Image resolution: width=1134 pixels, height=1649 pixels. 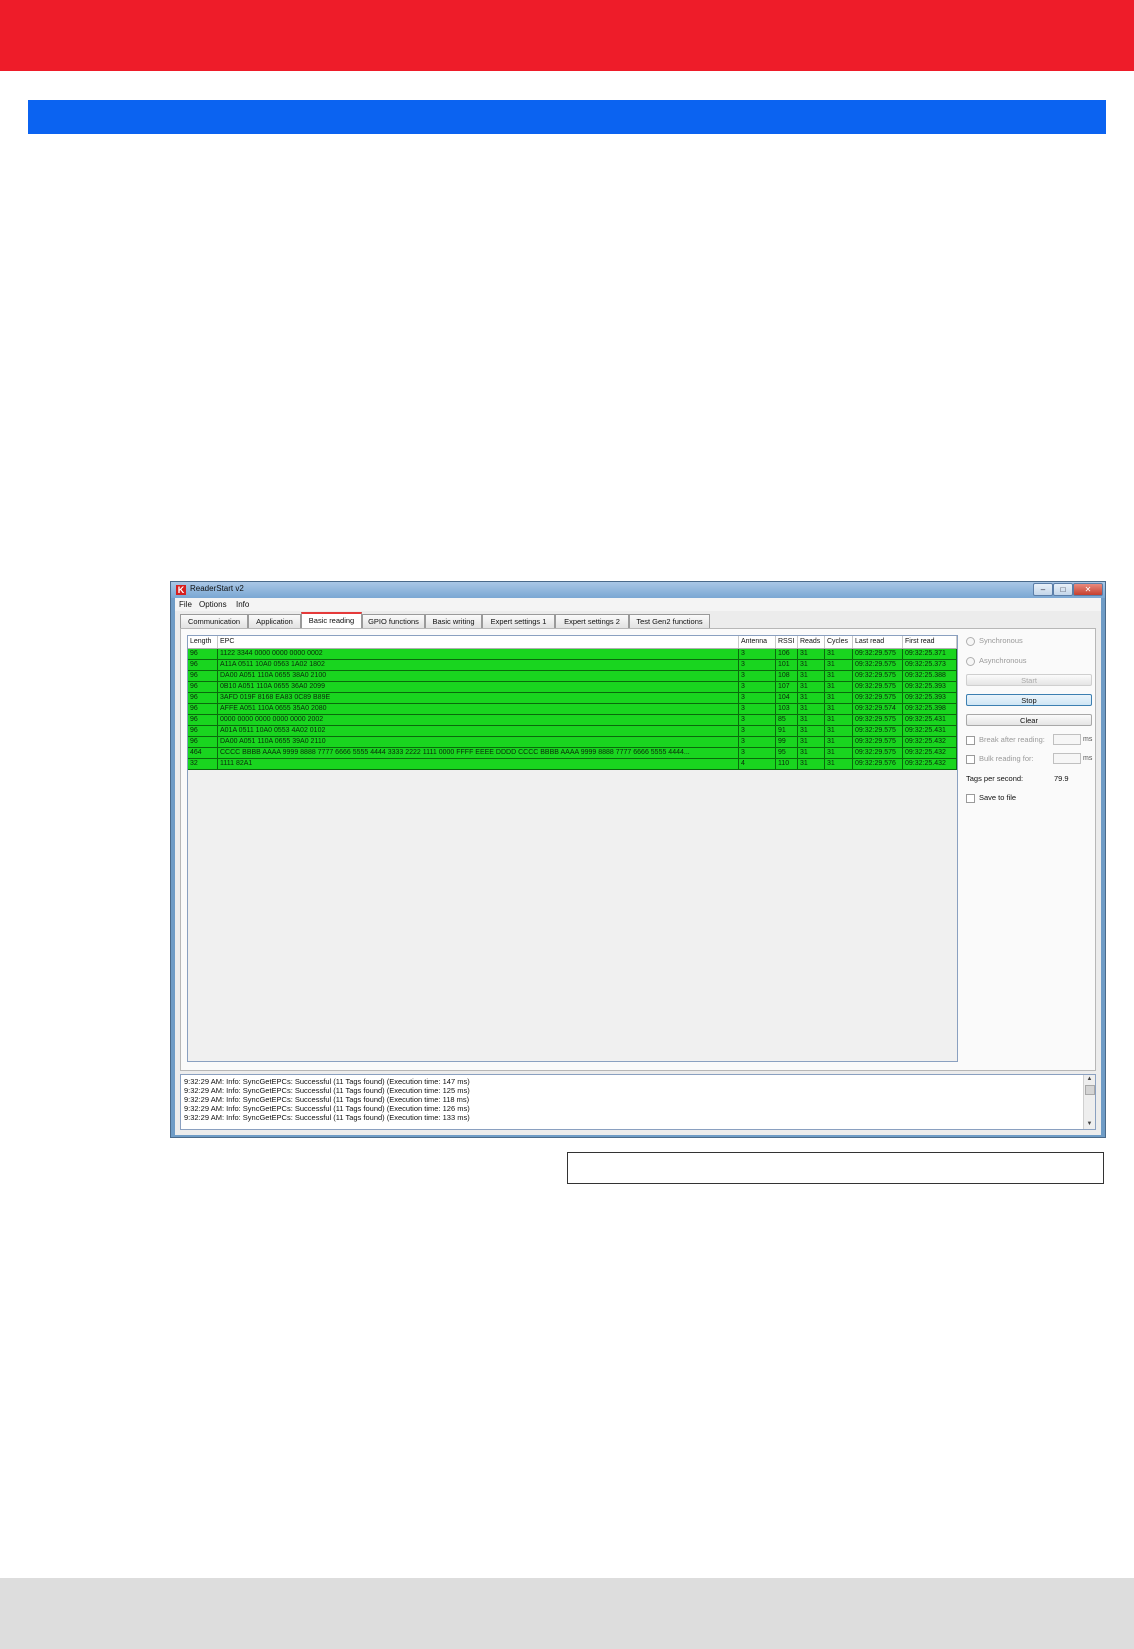 I want to click on column-header-first-read: First read, so click(x=930, y=642).